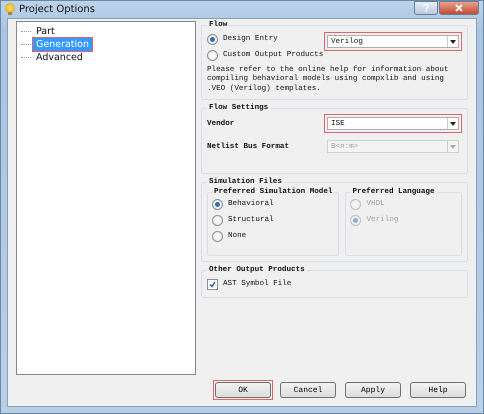 This screenshot has height=414, width=484. I want to click on lightbulb-icon, so click(10, 9).